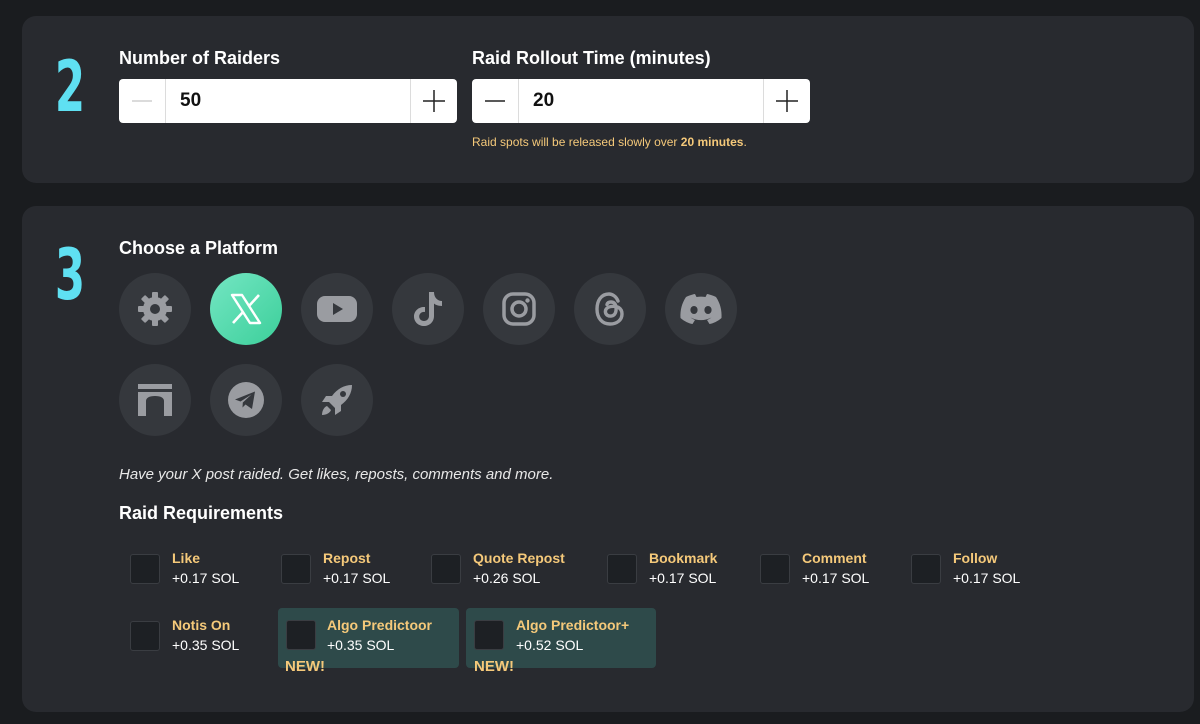 This screenshot has height=724, width=1200. I want to click on requirement-comment: Comment +0.17 SOL, so click(830, 578).